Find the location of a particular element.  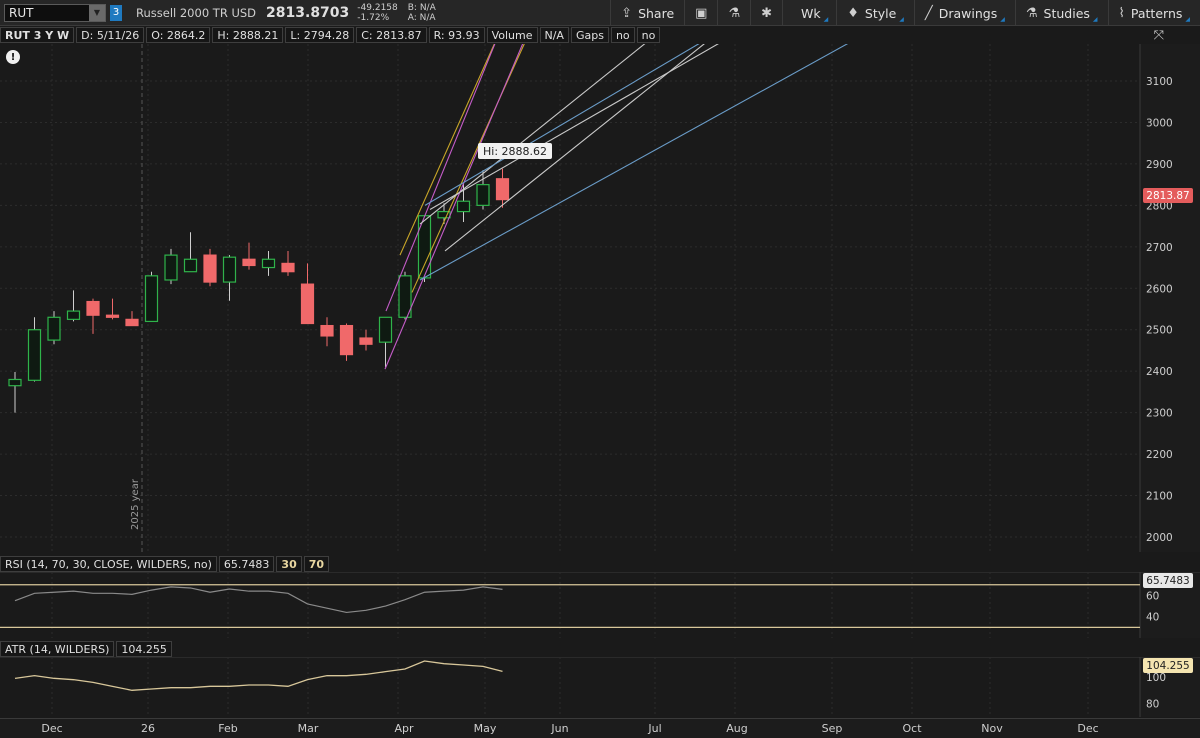

aggregation-label: Wk is located at coordinates (811, 13).